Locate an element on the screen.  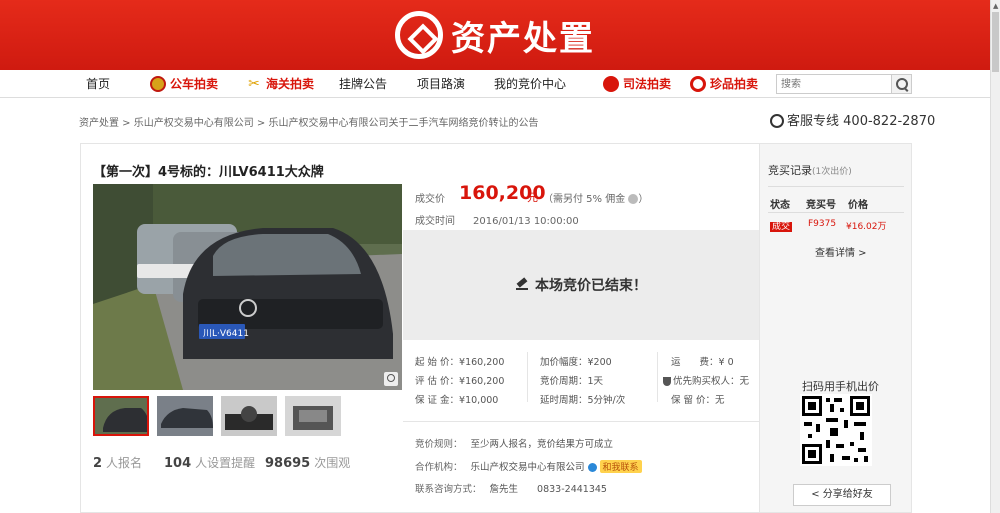
breadcrumb-item: 资产处置 is located at coordinates (99, 123).